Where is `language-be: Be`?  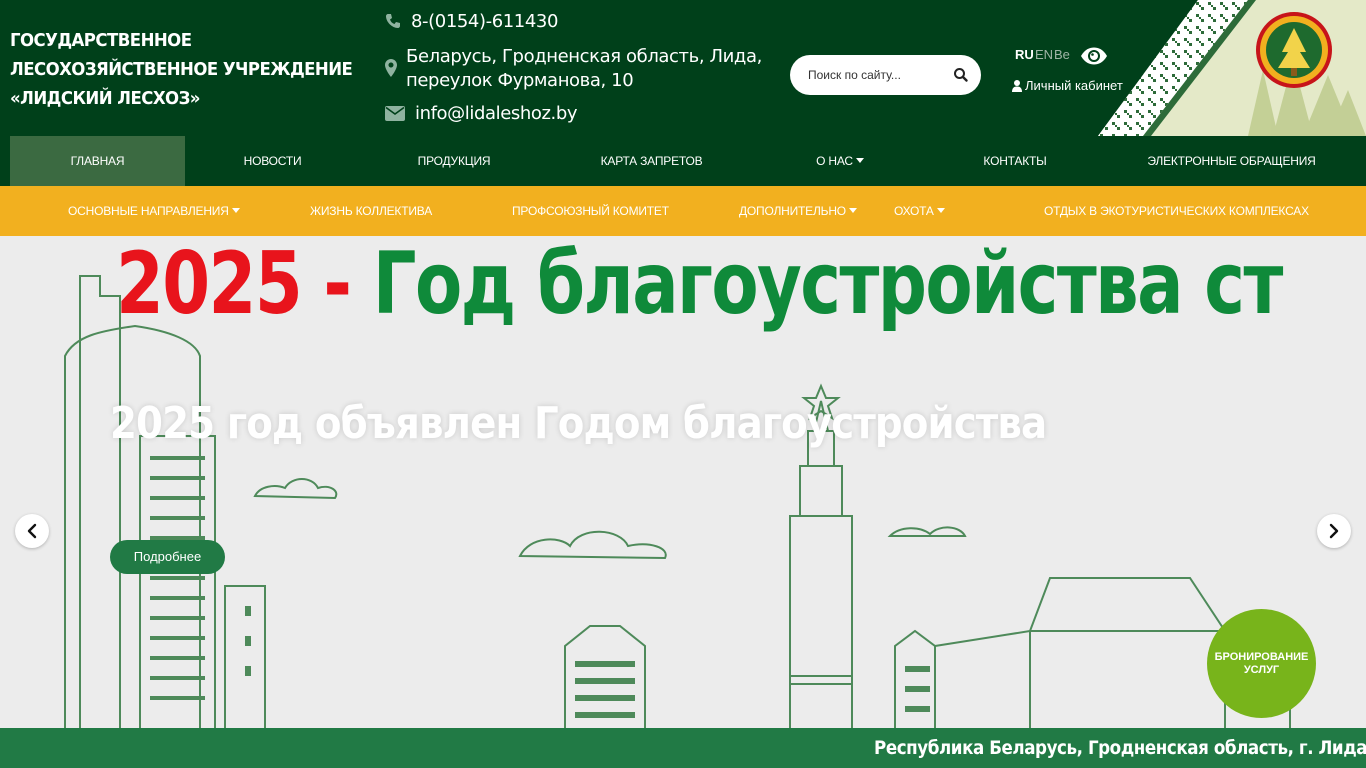 language-be: Be is located at coordinates (1062, 54).